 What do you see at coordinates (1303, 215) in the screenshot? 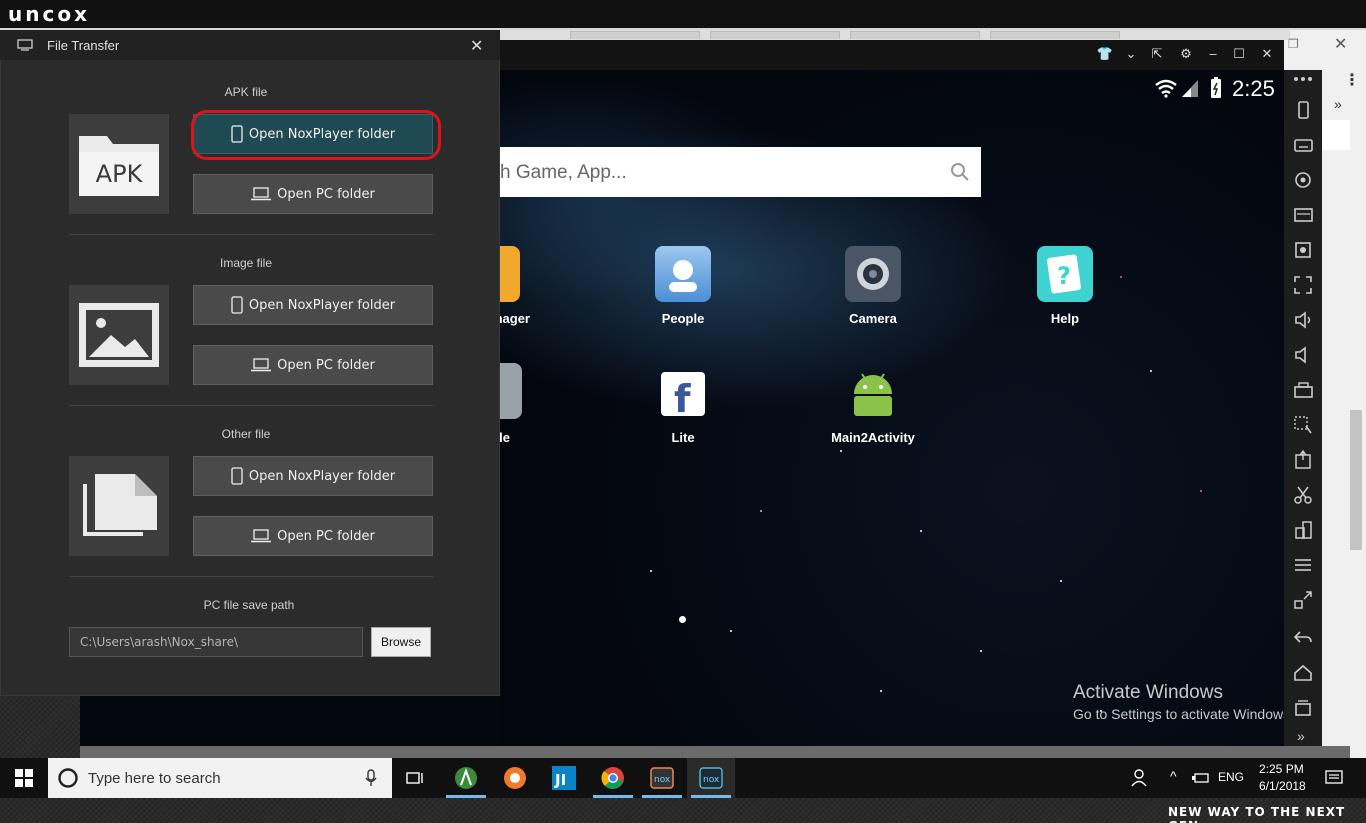
I see `screen-icon` at bounding box center [1303, 215].